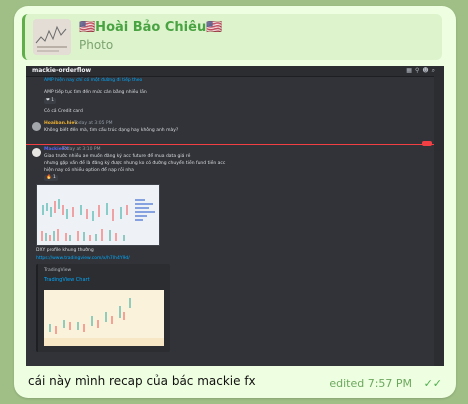 The height and width of the screenshot is (404, 468). I want to click on message-text-3: Có cả Credit card, so click(63, 111).